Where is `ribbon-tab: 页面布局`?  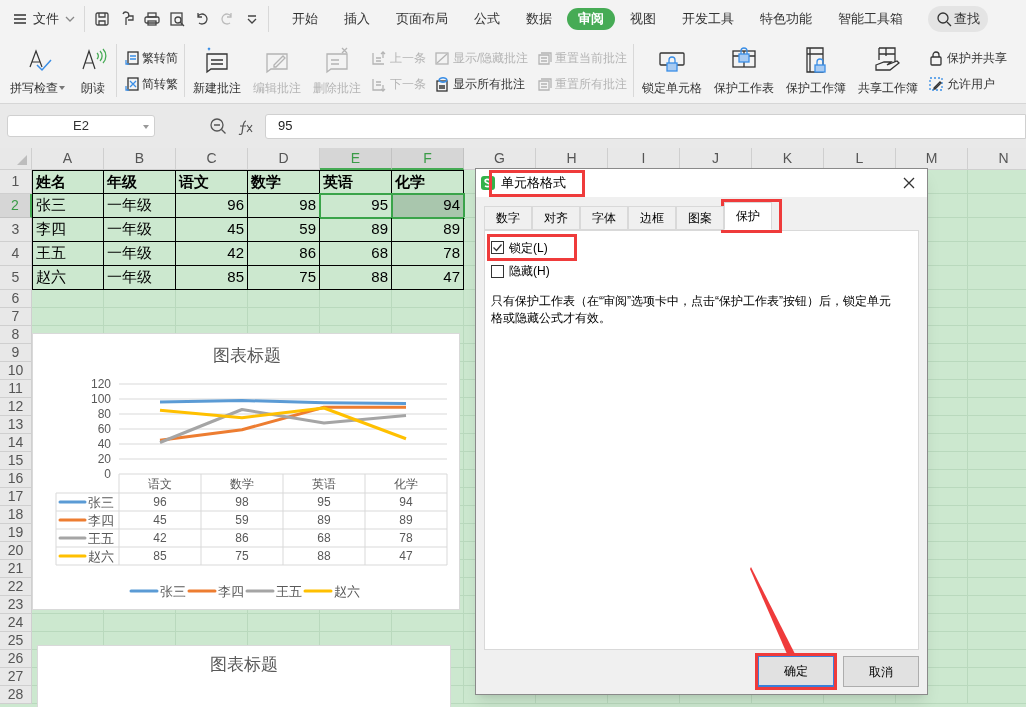 ribbon-tab: 页面布局 is located at coordinates (422, 19).